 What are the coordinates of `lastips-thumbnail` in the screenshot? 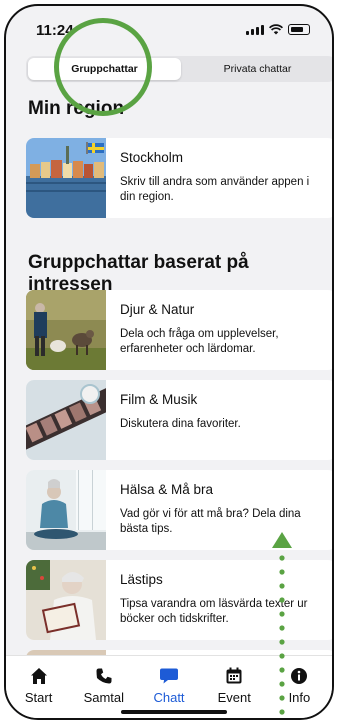 It's located at (66, 600).